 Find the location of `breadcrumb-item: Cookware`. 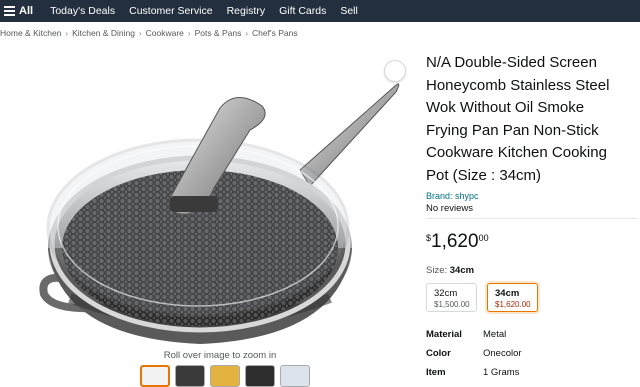

breadcrumb-item: Cookware is located at coordinates (165, 33).